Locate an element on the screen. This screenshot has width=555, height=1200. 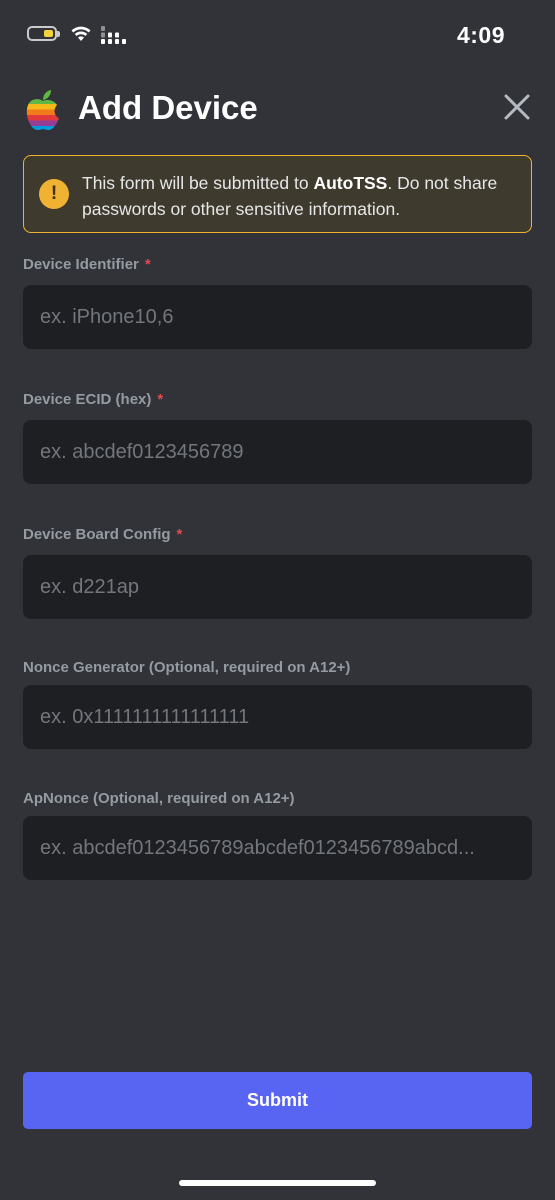
warning-text-bold: AutoTSS is located at coordinates (350, 183).